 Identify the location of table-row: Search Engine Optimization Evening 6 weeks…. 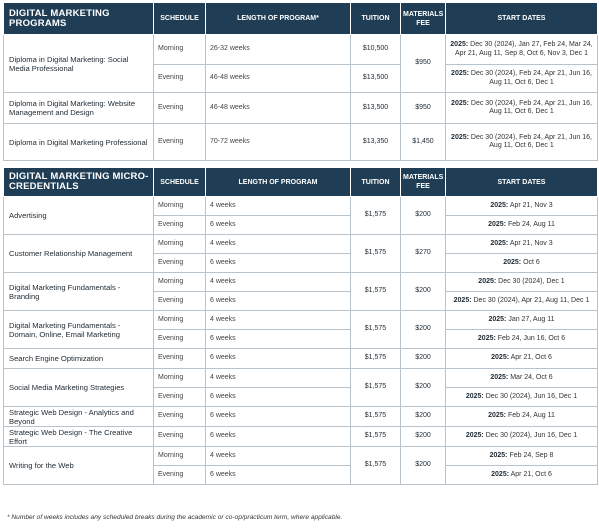
(300, 358).